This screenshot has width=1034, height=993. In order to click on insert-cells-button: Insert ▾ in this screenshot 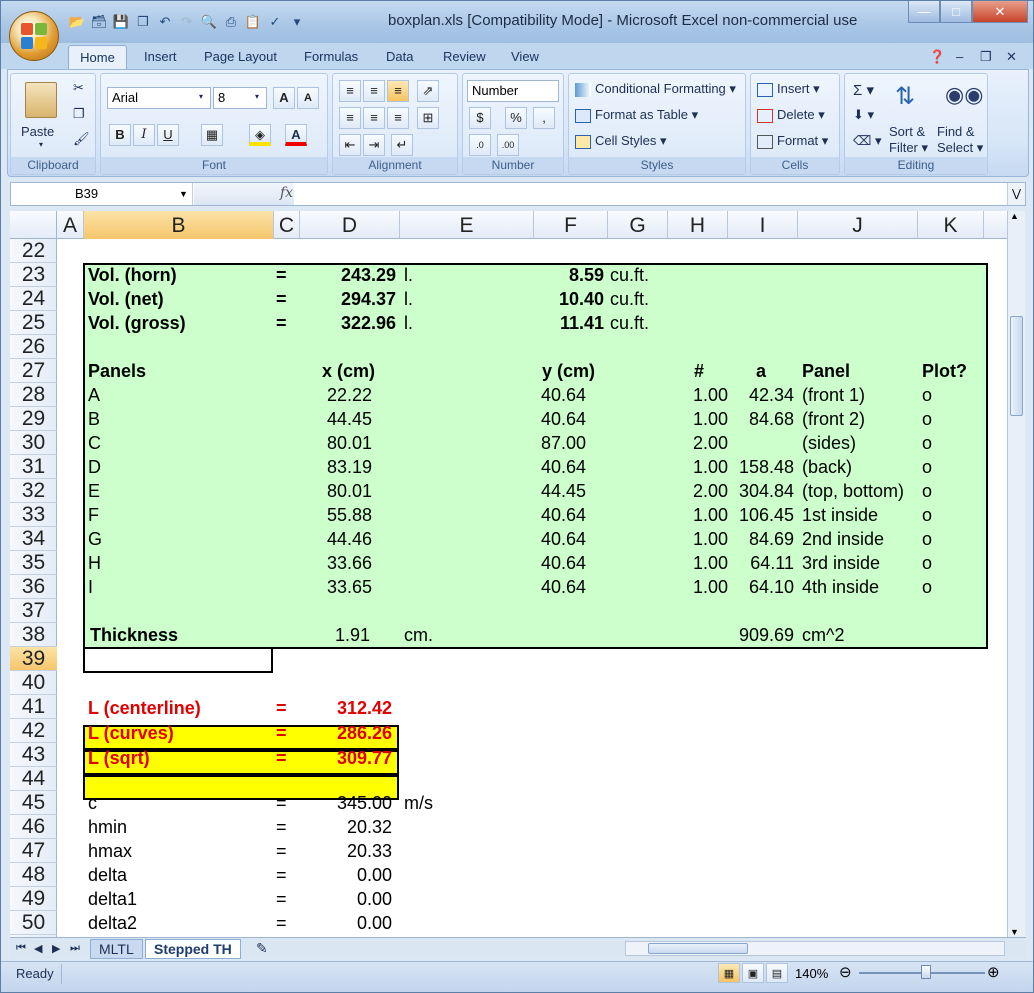, I will do `click(788, 89)`.